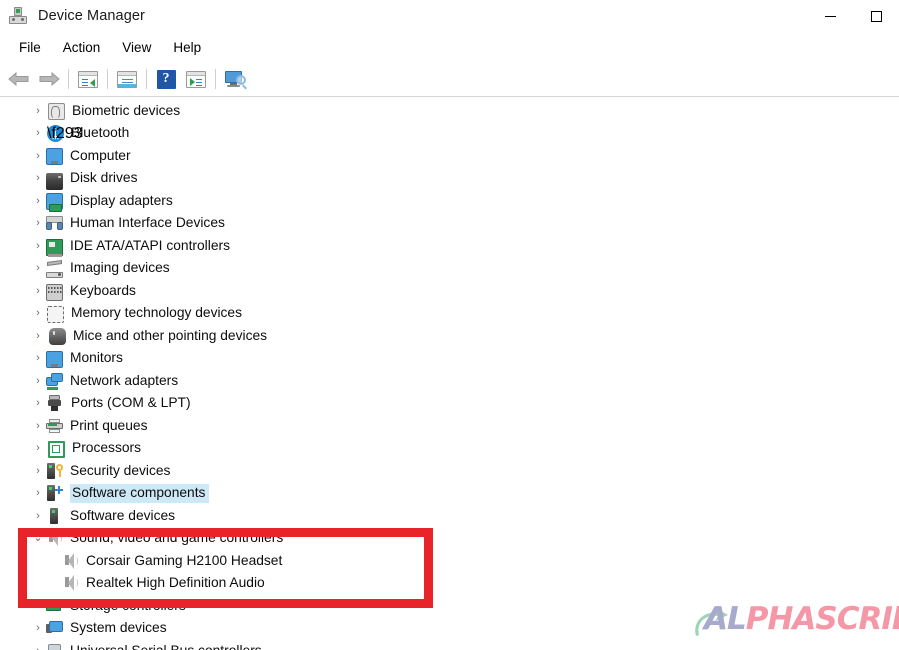 Image resolution: width=899 pixels, height=650 pixels. I want to click on biometric-icon, so click(56, 111).